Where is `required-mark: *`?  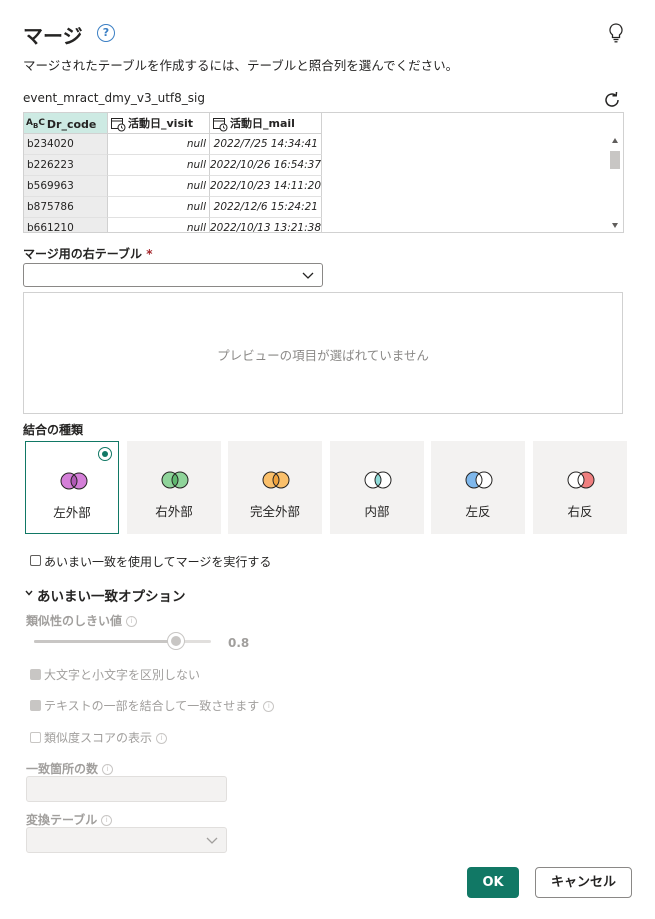
required-mark: * is located at coordinates (149, 254).